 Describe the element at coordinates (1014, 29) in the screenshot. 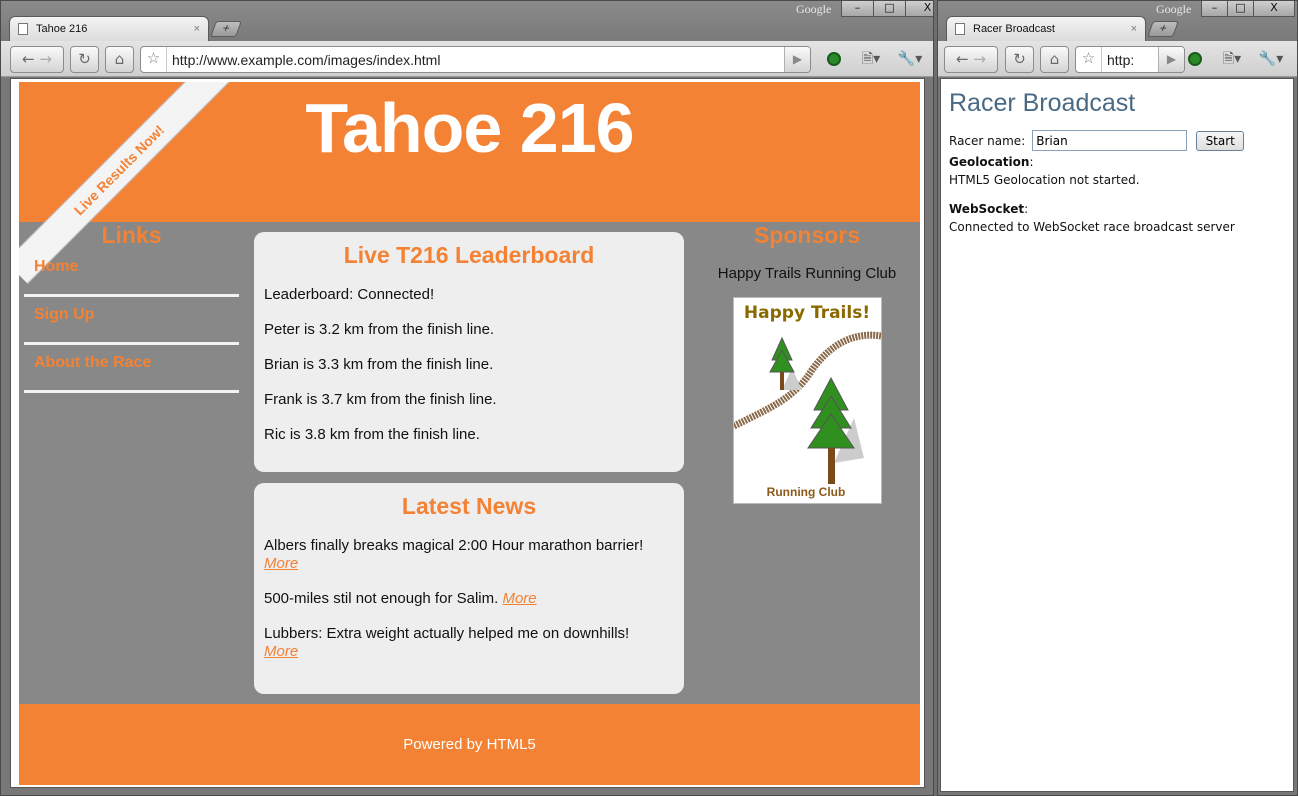

I see `tab-title: Racer Broadcast` at that location.